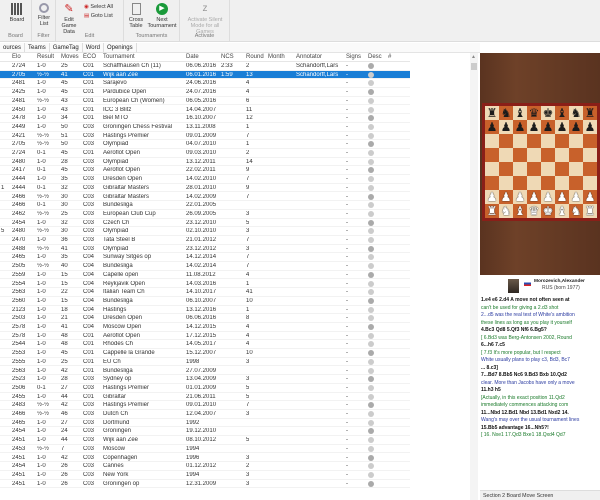 This screenshot has height=500, width=600. I want to click on column-header: ECO, so click(89, 57).